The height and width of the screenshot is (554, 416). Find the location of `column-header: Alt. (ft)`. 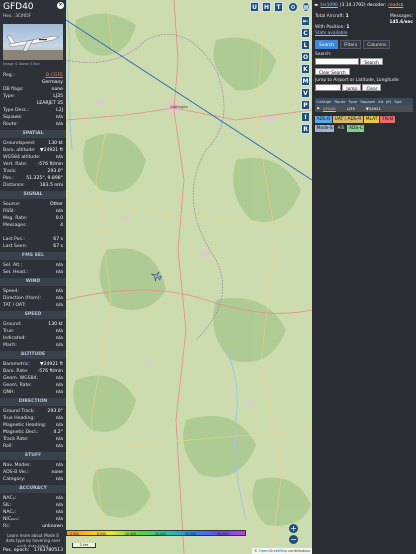

column-header: Alt. (ft) is located at coordinates (385, 101).